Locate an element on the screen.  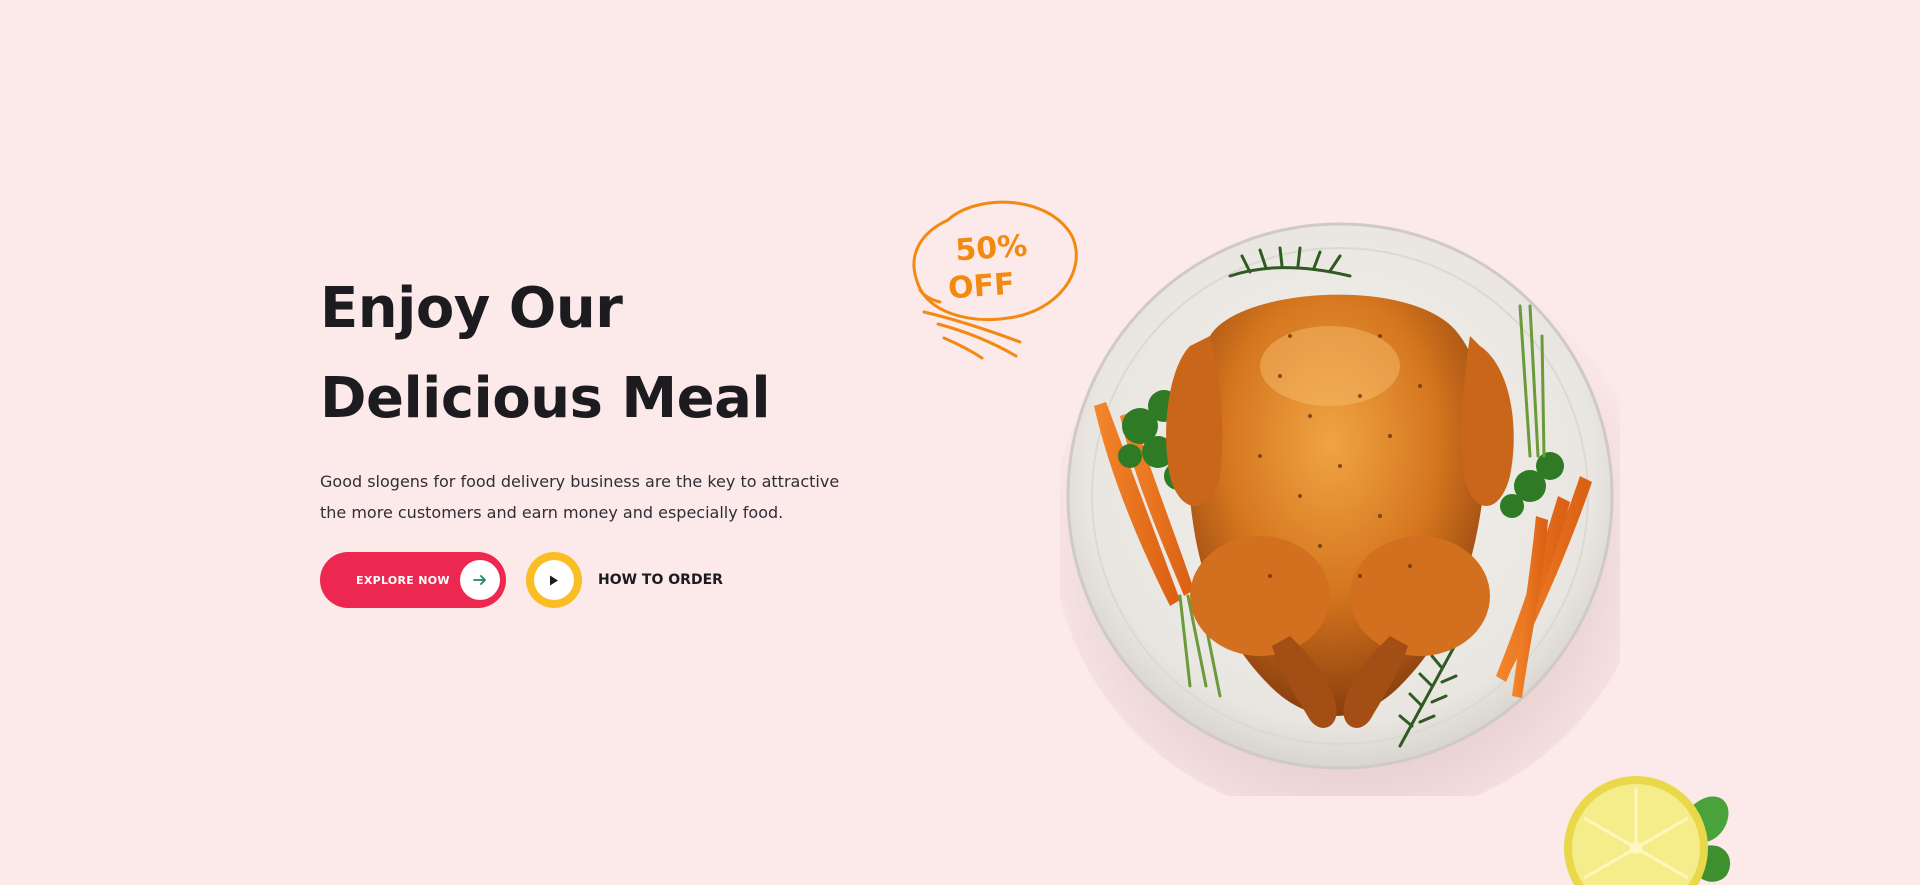
headline-line-1: Enjoy Our is located at coordinates (471, 308).